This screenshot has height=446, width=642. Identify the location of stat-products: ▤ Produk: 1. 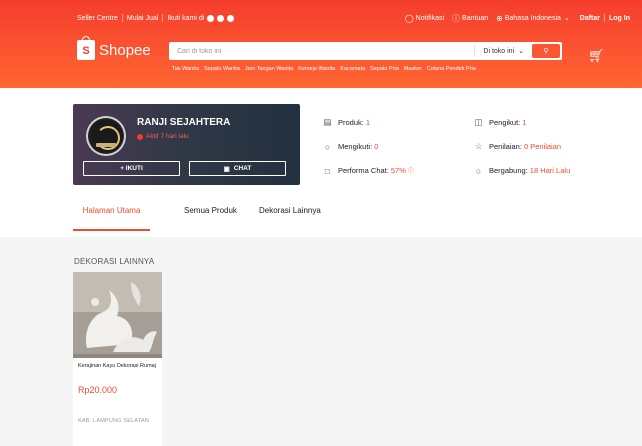
(368, 122).